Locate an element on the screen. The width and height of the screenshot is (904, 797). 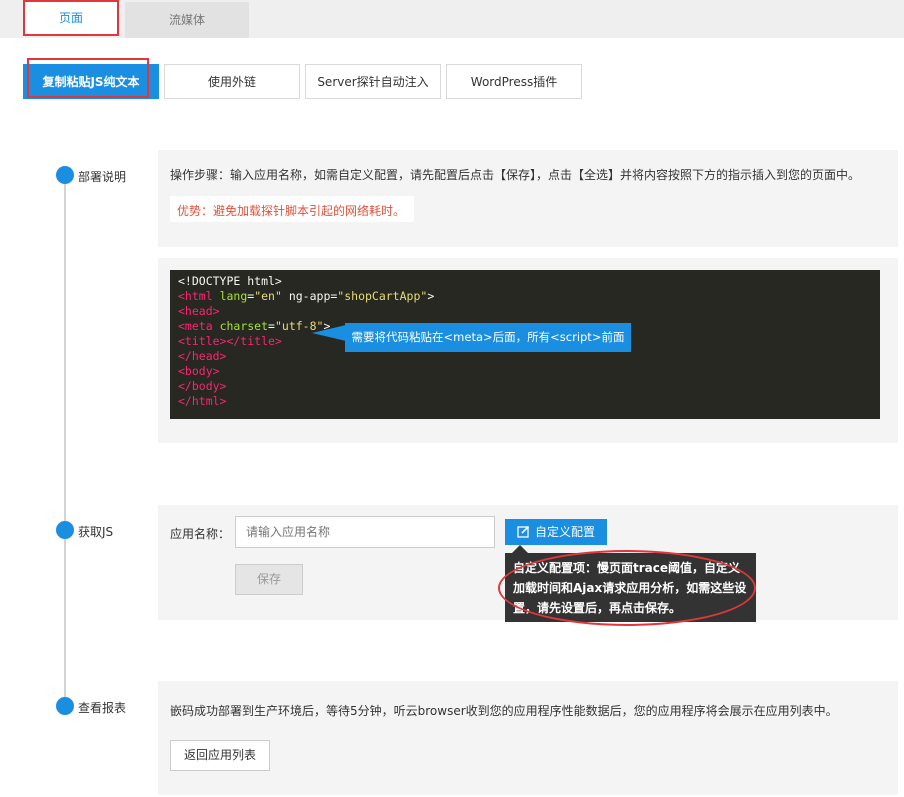
report-panel is located at coordinates (528, 738).